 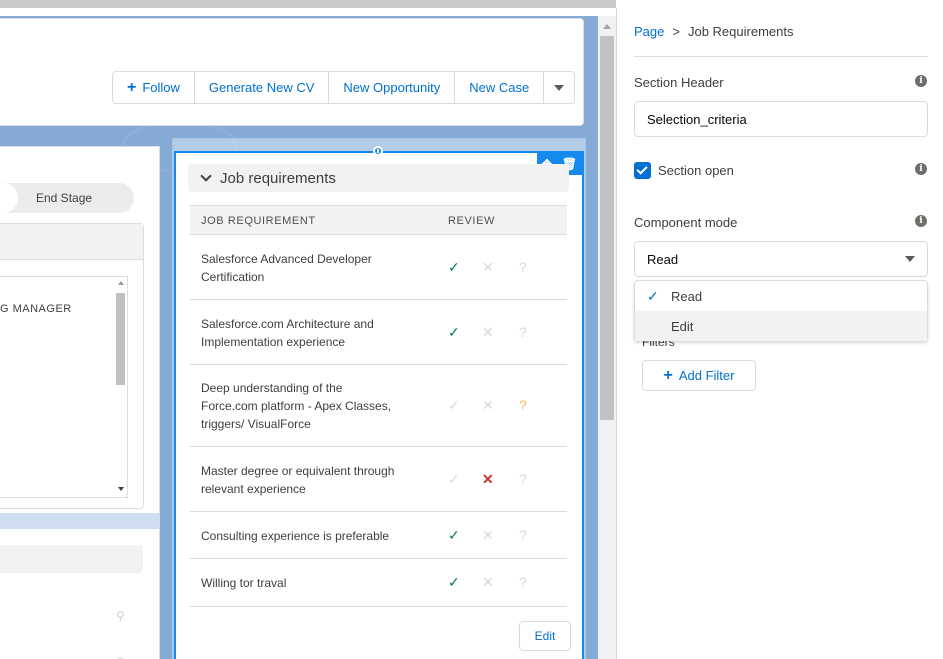 What do you see at coordinates (36, 309) in the screenshot?
I see `long-text-content: G MANAGER` at bounding box center [36, 309].